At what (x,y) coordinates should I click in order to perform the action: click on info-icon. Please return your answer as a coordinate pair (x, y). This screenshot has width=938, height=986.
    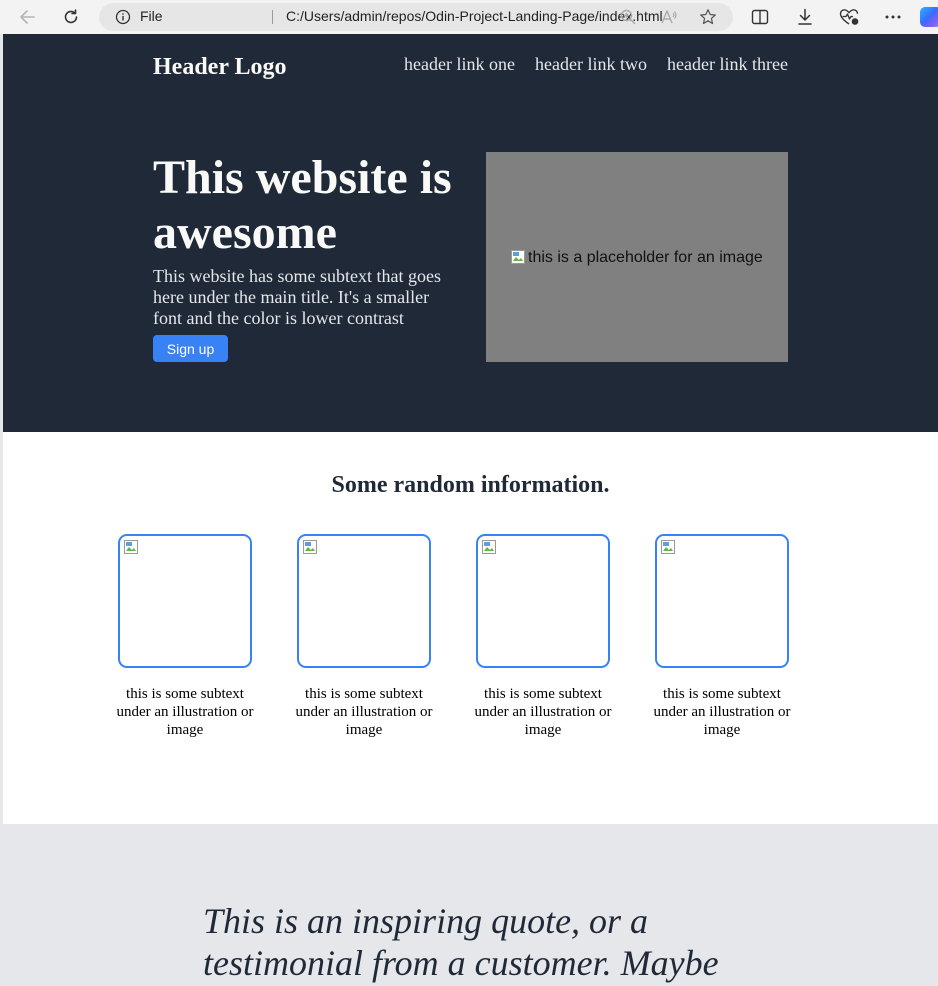
    Looking at the image, I should click on (123, 17).